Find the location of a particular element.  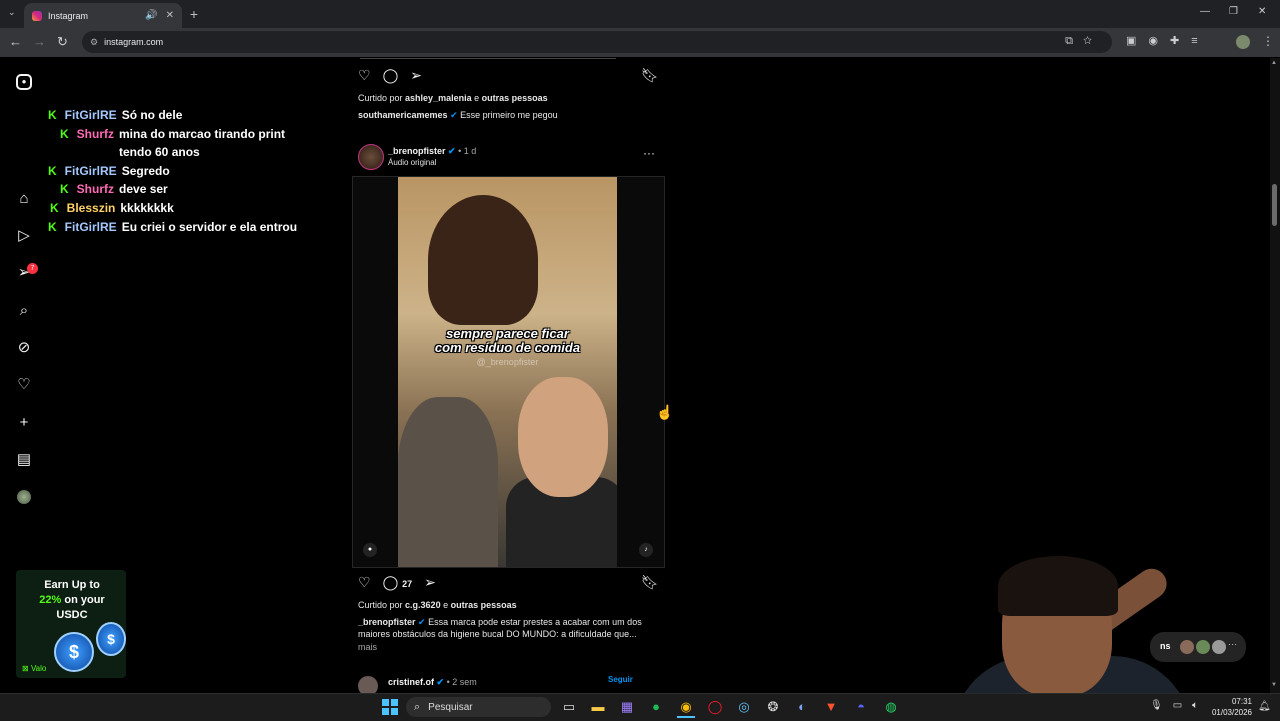

webcam-hair is located at coordinates (1058, 586).